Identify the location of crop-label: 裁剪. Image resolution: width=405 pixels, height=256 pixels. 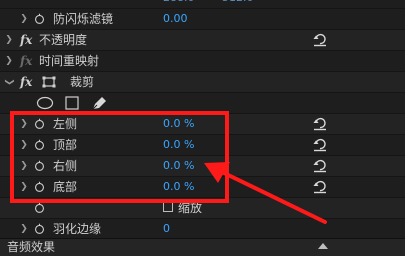
(82, 82).